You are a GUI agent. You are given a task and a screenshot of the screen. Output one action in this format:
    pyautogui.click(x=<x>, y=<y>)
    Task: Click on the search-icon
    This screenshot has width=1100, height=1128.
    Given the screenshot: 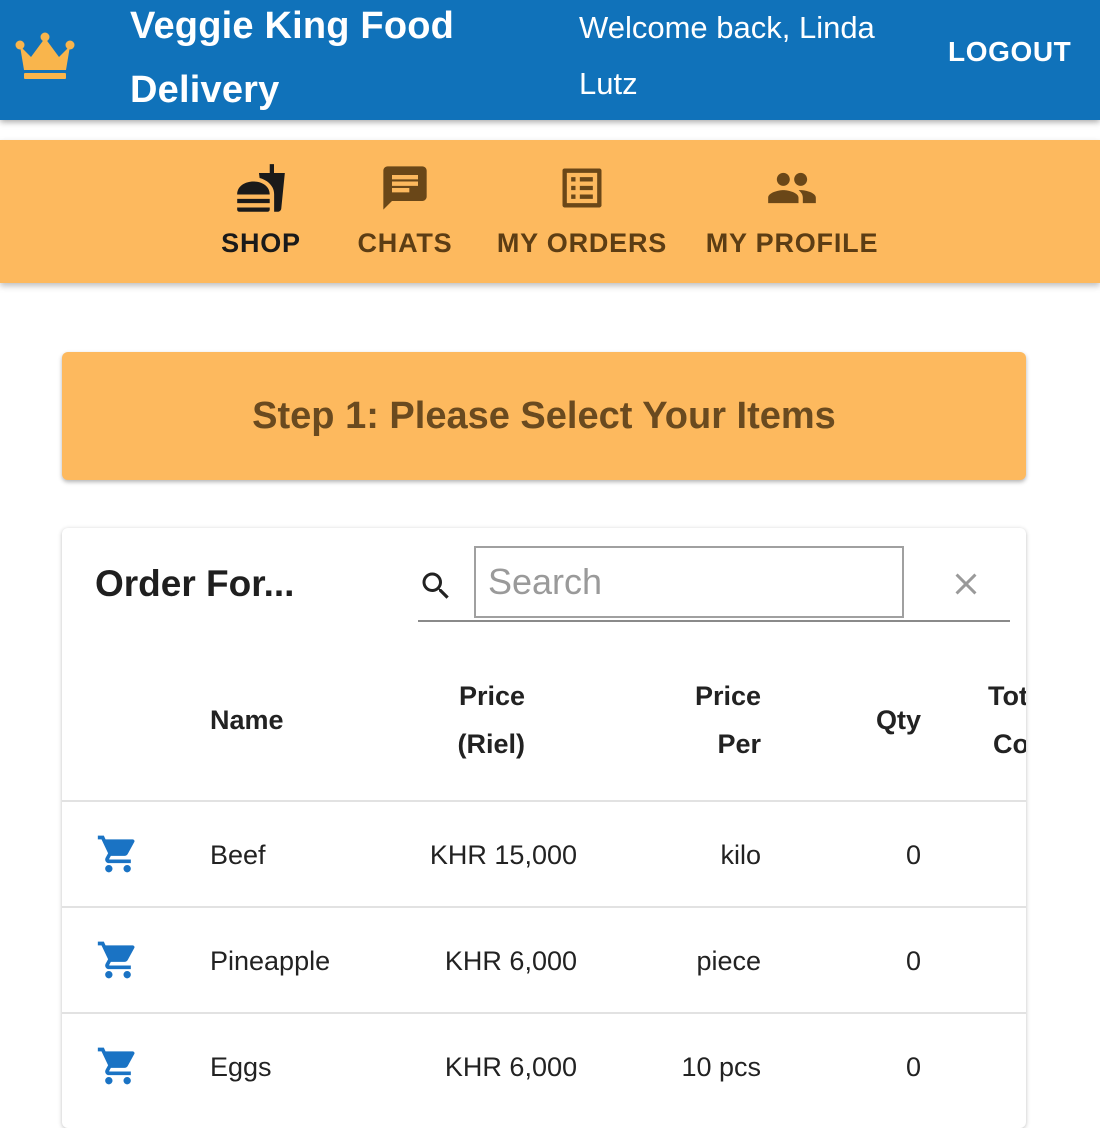 What is the action you would take?
    pyautogui.click(x=436, y=586)
    